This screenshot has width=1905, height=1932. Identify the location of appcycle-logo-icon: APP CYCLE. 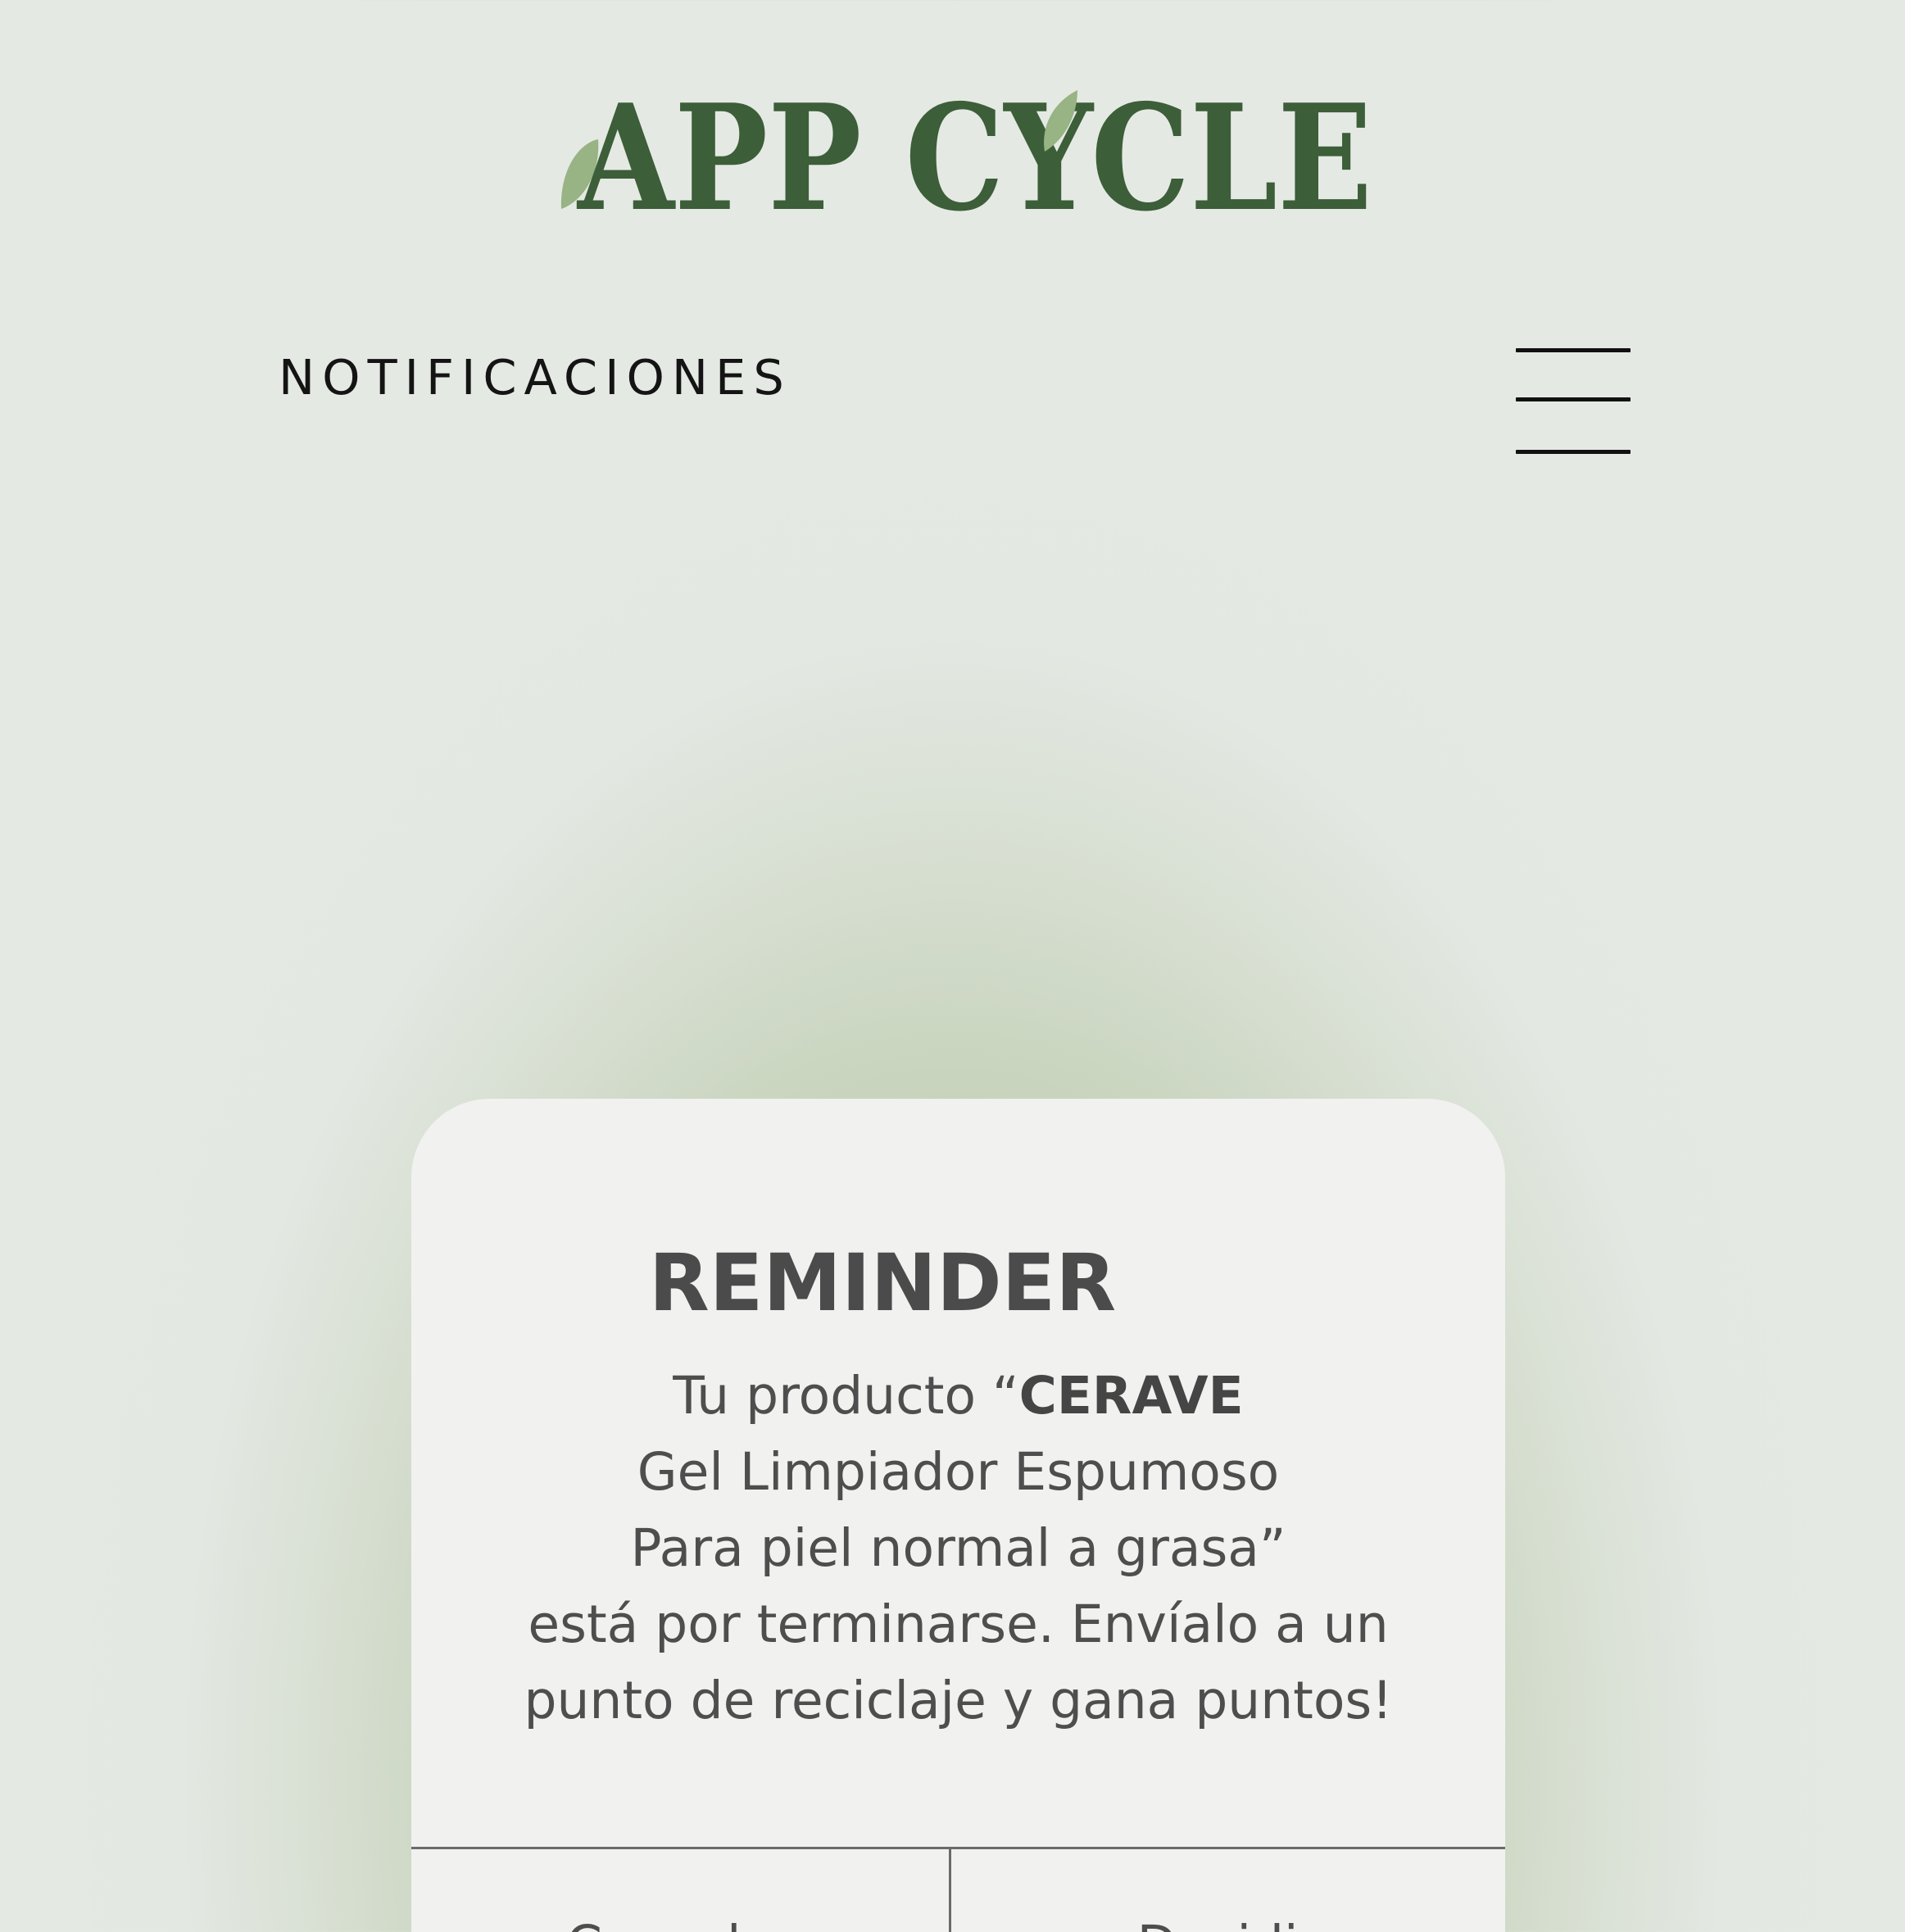
(966, 151).